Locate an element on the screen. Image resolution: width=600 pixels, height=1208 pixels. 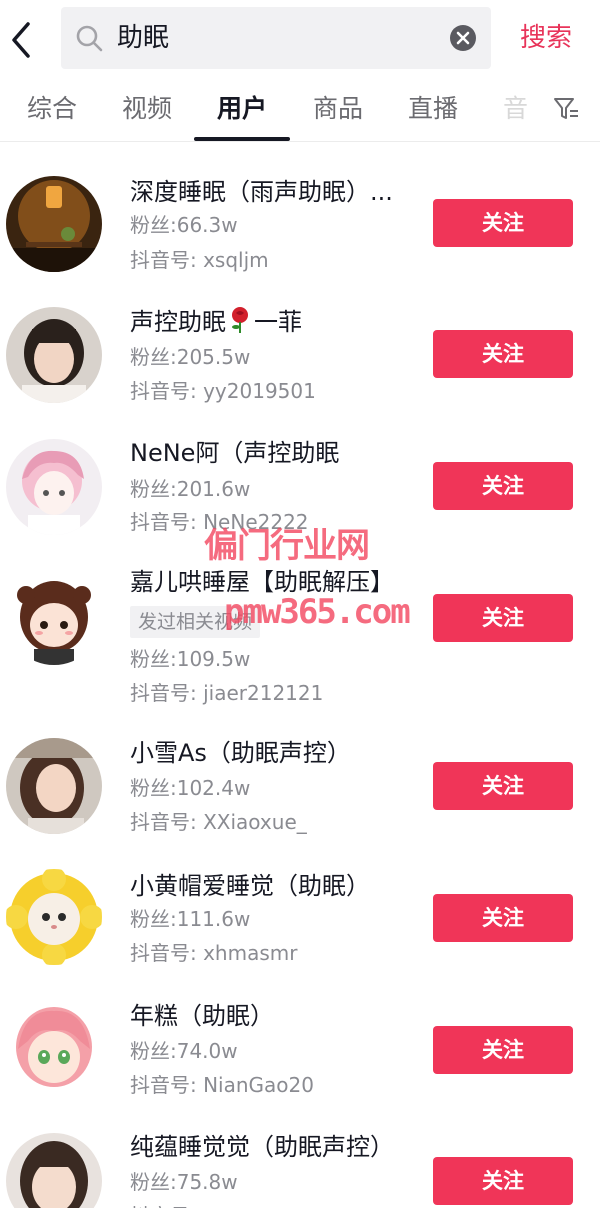
user-list-item: 声控助眠 一菲 粉丝:205.5w 抖音号: yy2019501 关注 is located at coordinates (300, 358).